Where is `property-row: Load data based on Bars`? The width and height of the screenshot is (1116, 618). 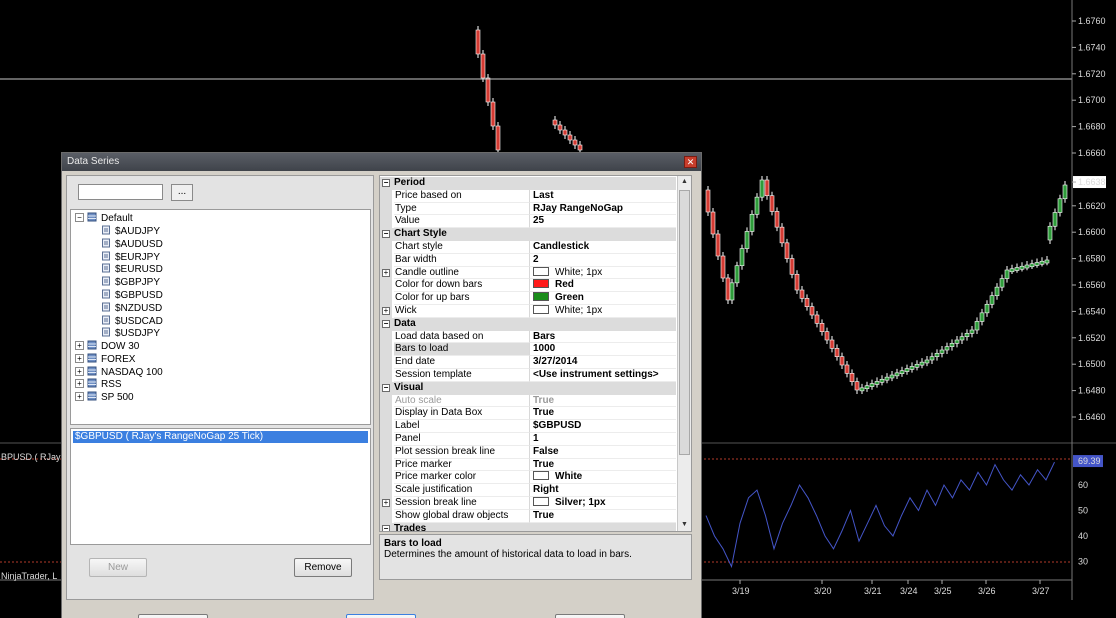
property-row: Load data based on Bars is located at coordinates (528, 337).